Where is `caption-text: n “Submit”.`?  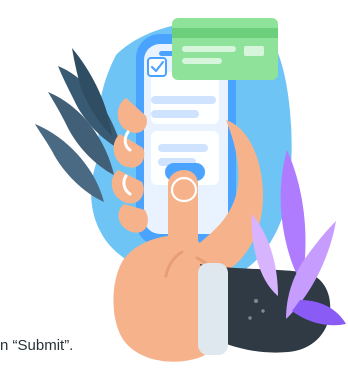
caption-text: n “Submit”. is located at coordinates (37, 345).